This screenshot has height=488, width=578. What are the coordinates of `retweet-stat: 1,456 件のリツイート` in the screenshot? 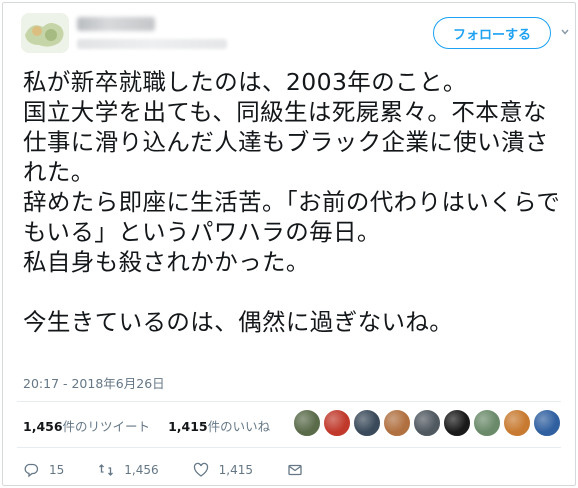 It's located at (86, 425).